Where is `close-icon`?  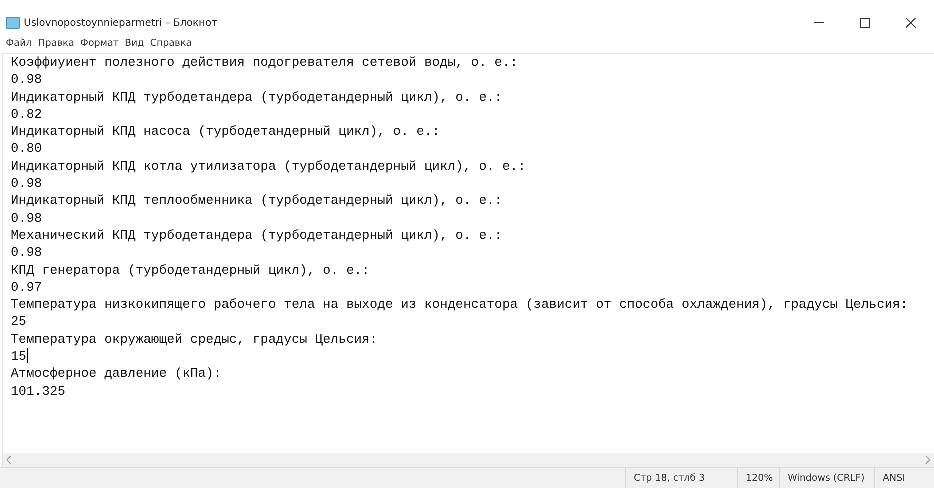
close-icon is located at coordinates (911, 23).